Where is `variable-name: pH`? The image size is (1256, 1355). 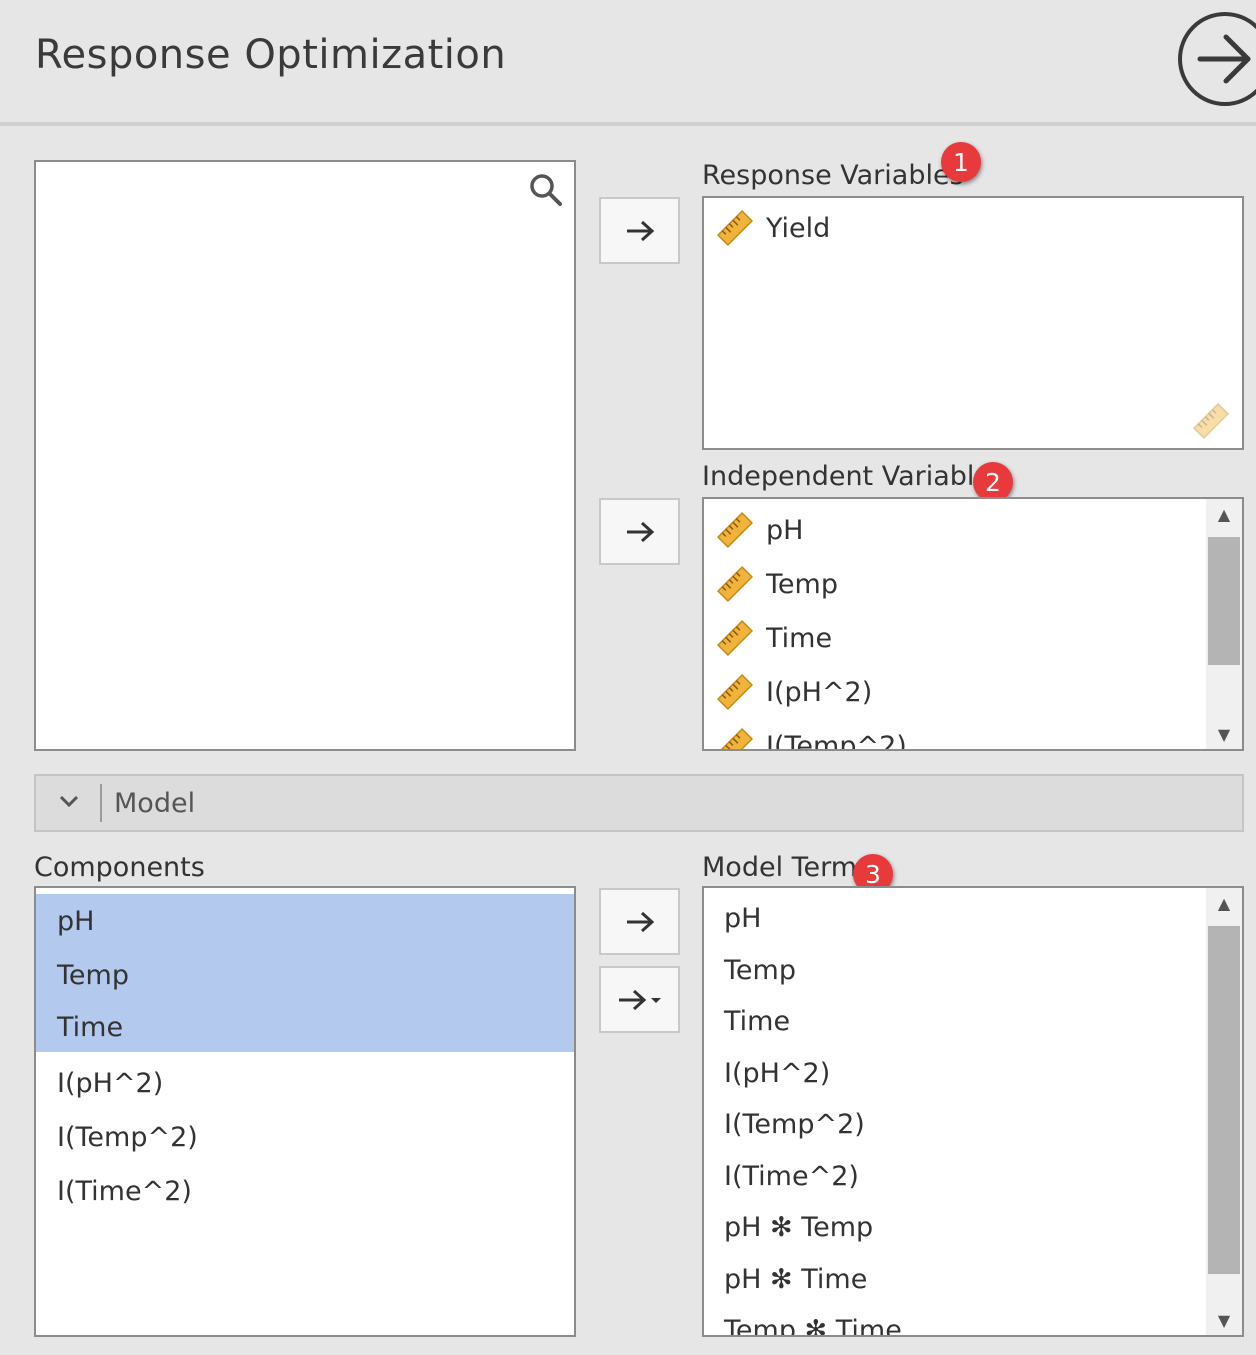
variable-name: pH is located at coordinates (785, 530).